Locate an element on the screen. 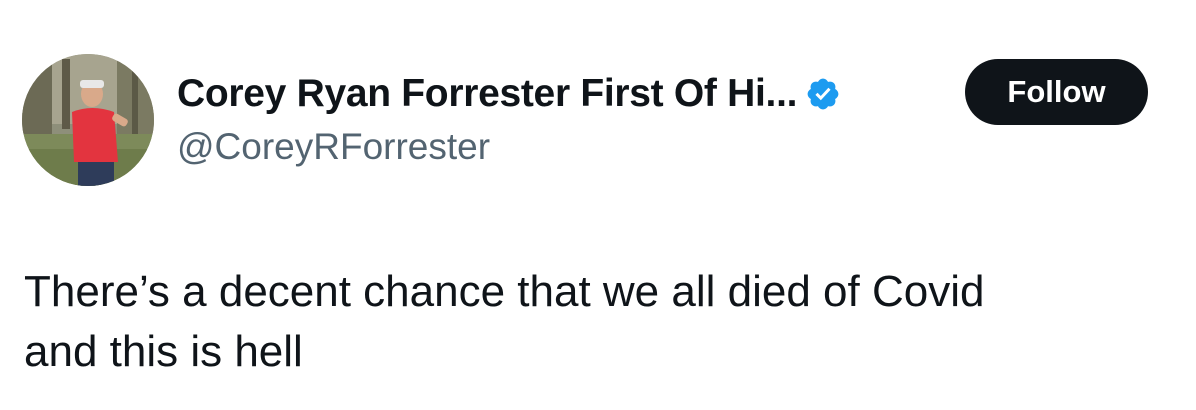 This screenshot has width=1196, height=410. verified-badge-icon is located at coordinates (823, 94).